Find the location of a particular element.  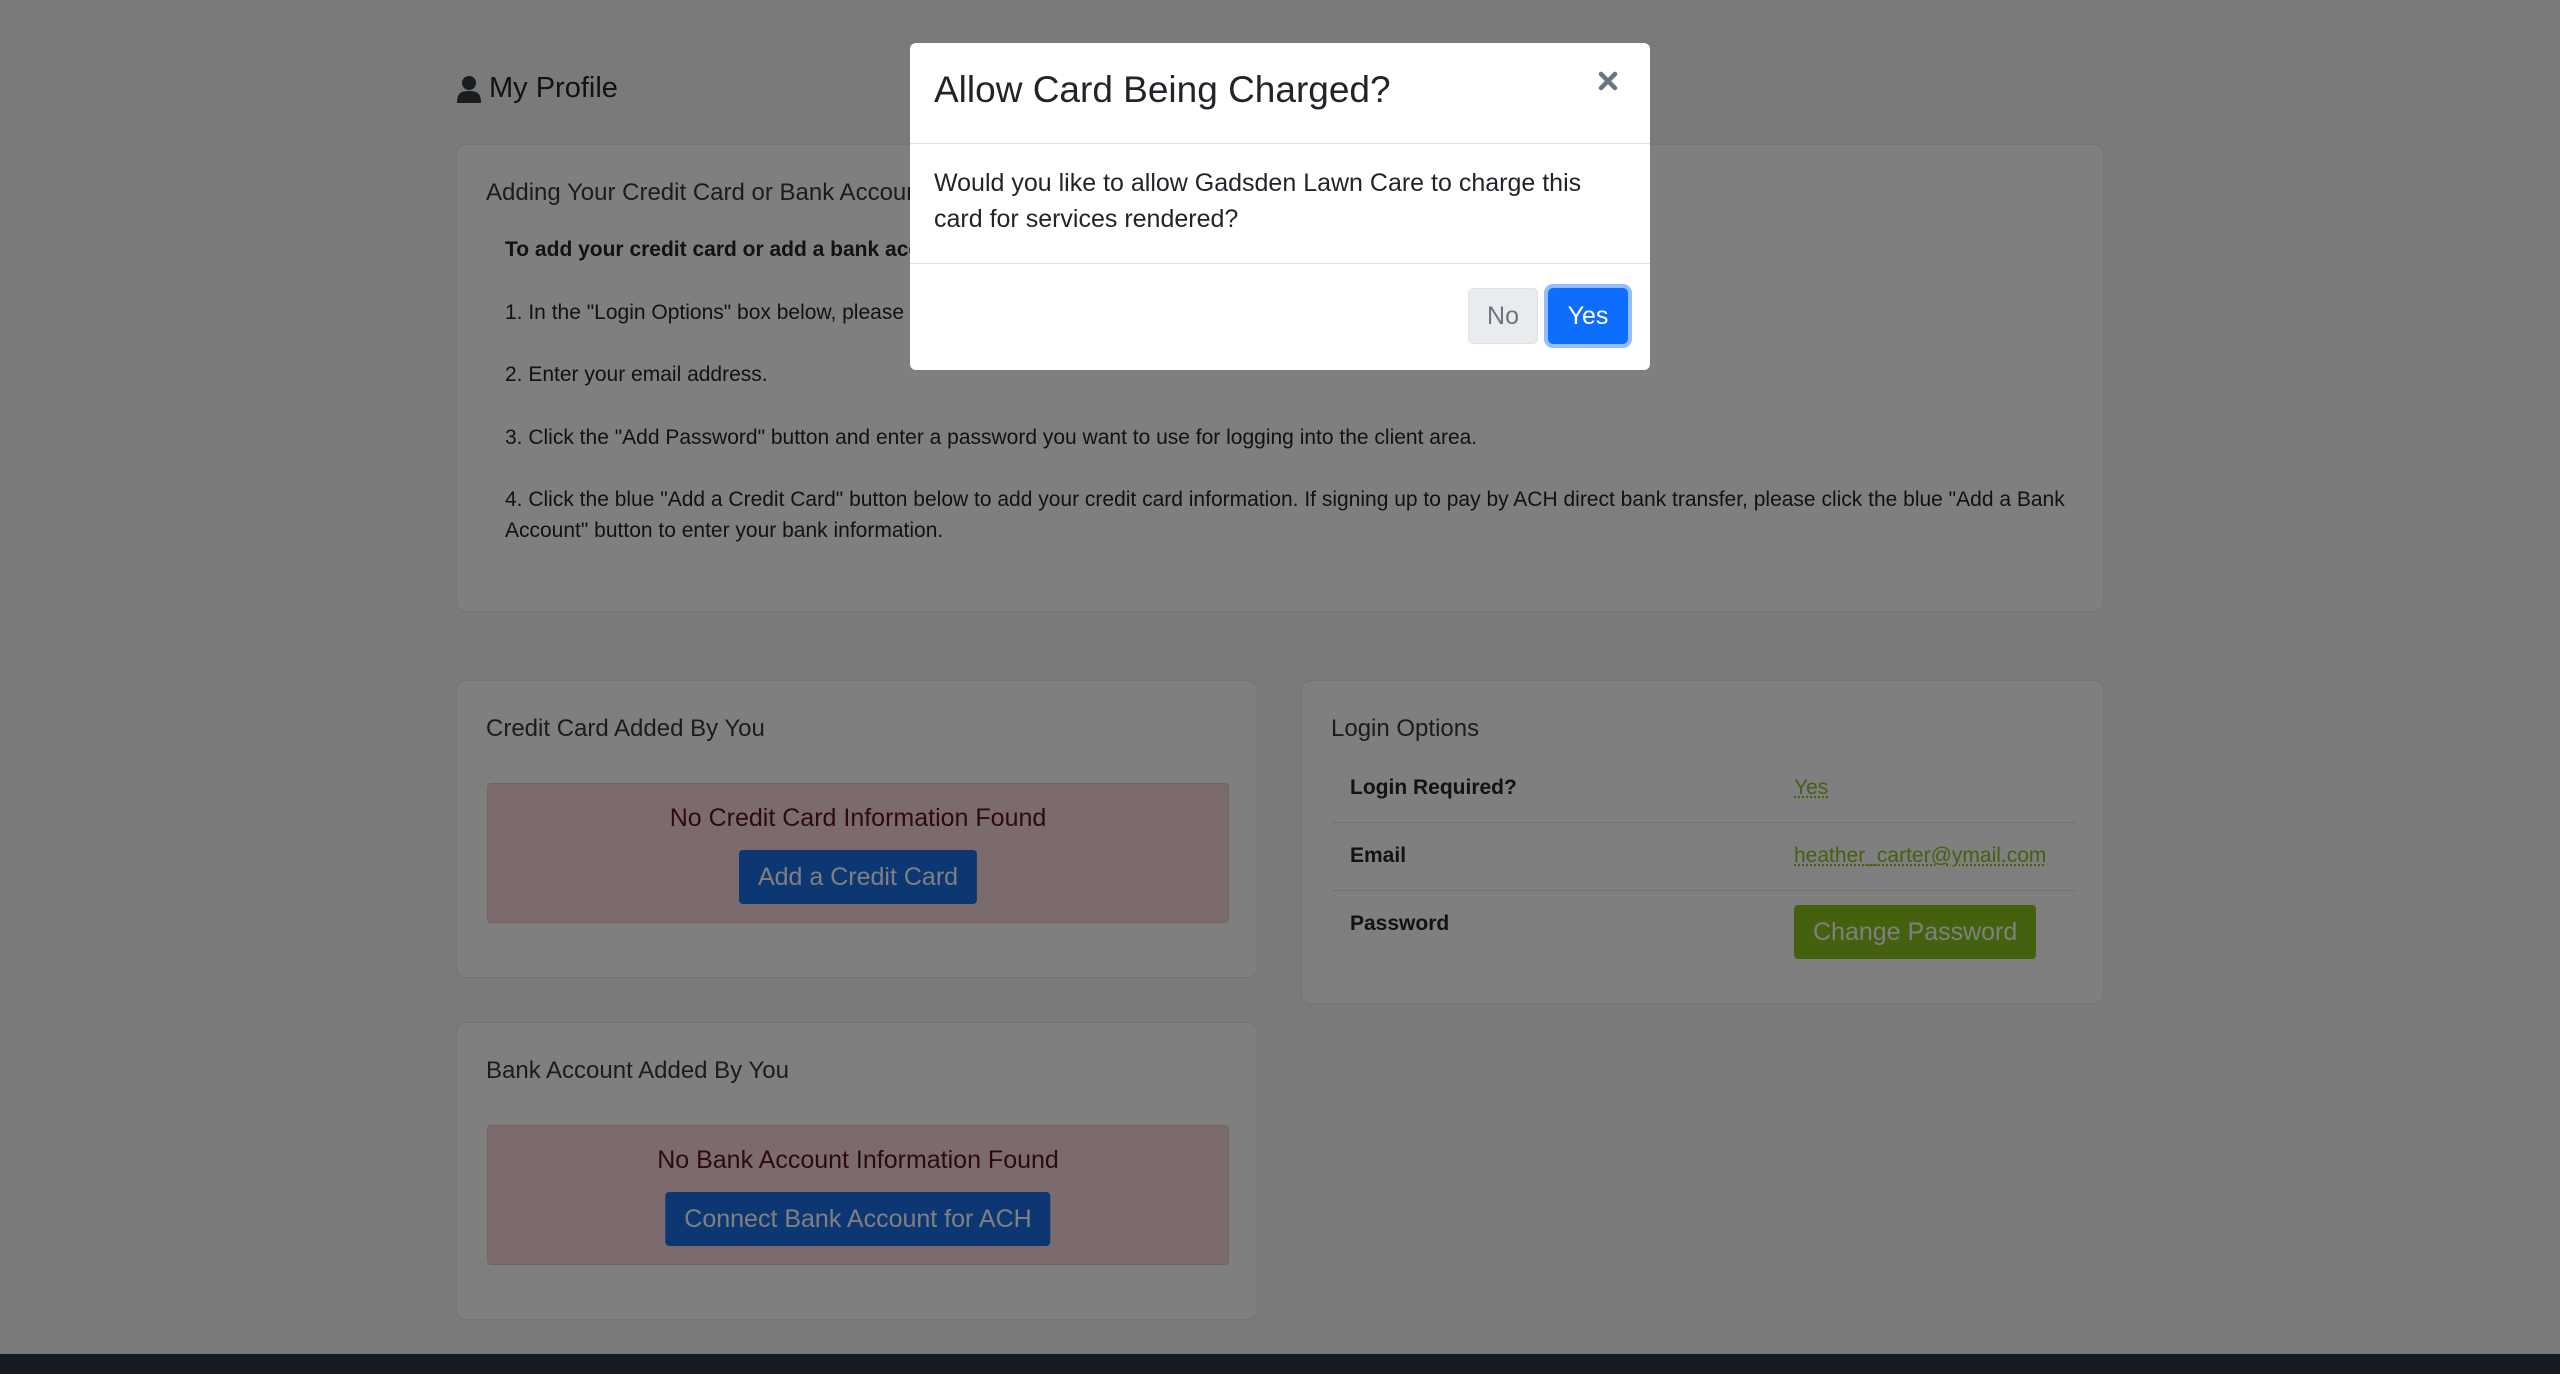

modal-footer: No Yes is located at coordinates (1280, 316).